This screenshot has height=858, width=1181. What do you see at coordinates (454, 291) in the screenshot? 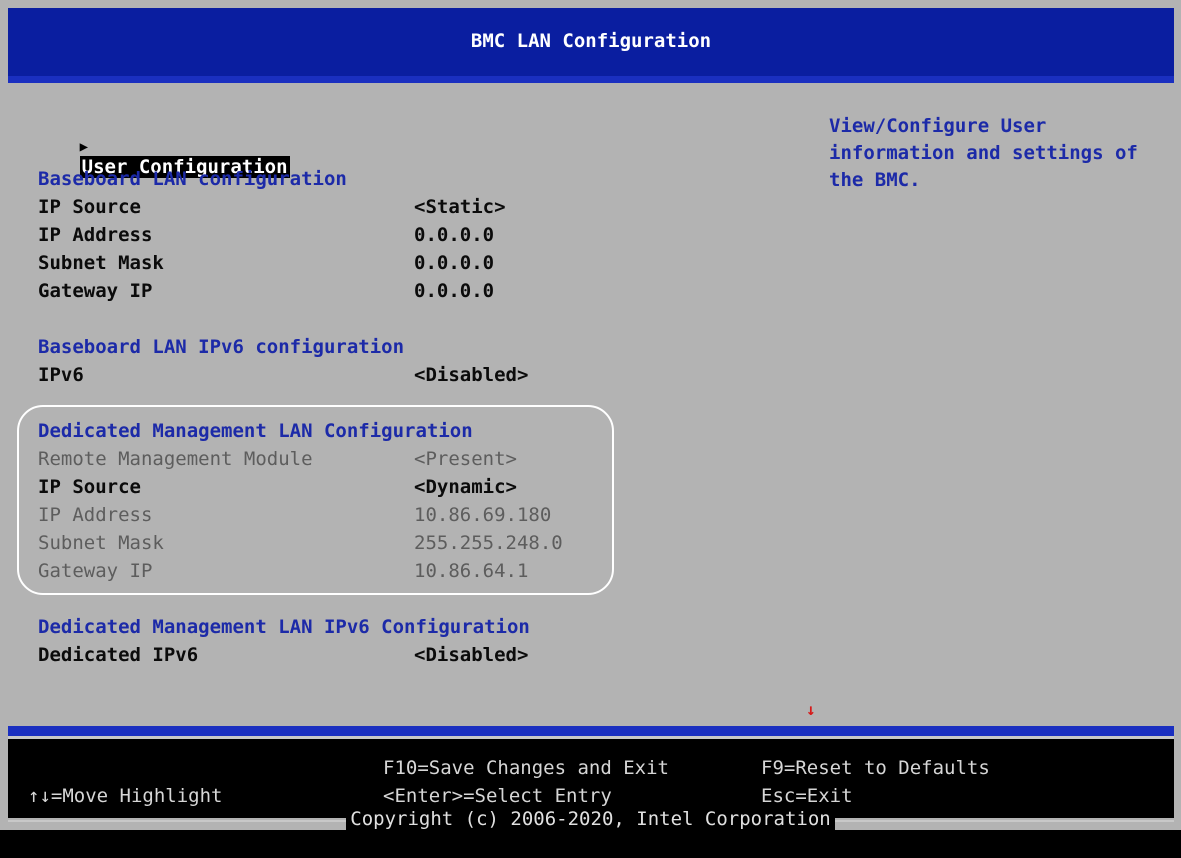
I see `gateway-ip-field: 0.0.0.0` at bounding box center [454, 291].